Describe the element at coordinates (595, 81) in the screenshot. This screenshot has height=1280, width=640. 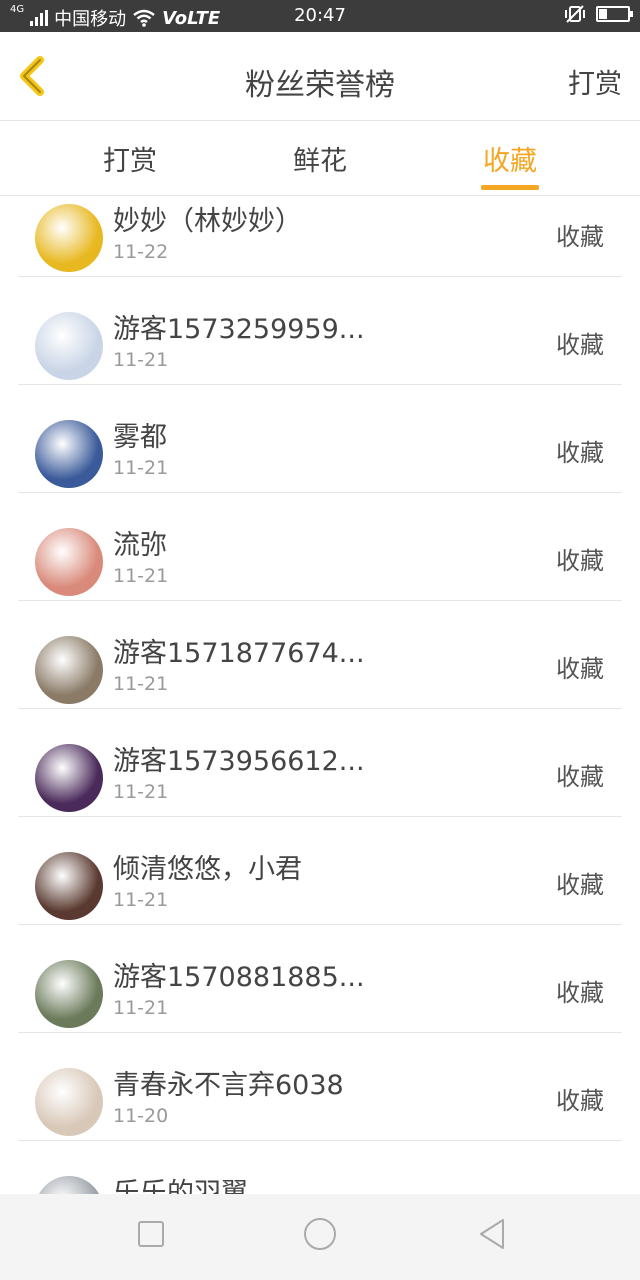
I see `reward-button: 打赏` at that location.